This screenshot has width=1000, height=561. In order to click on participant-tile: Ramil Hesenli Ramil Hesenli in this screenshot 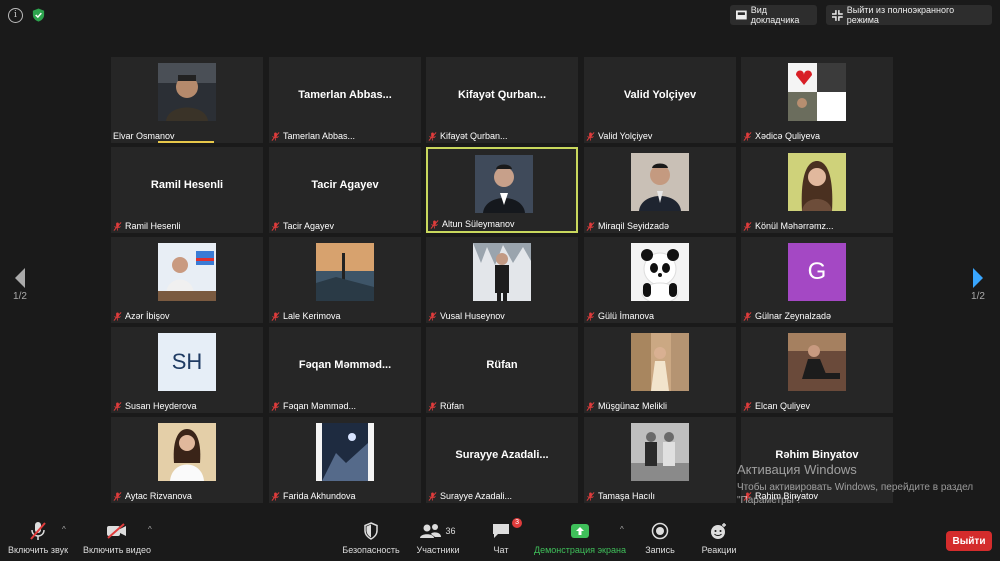, I will do `click(187, 190)`.